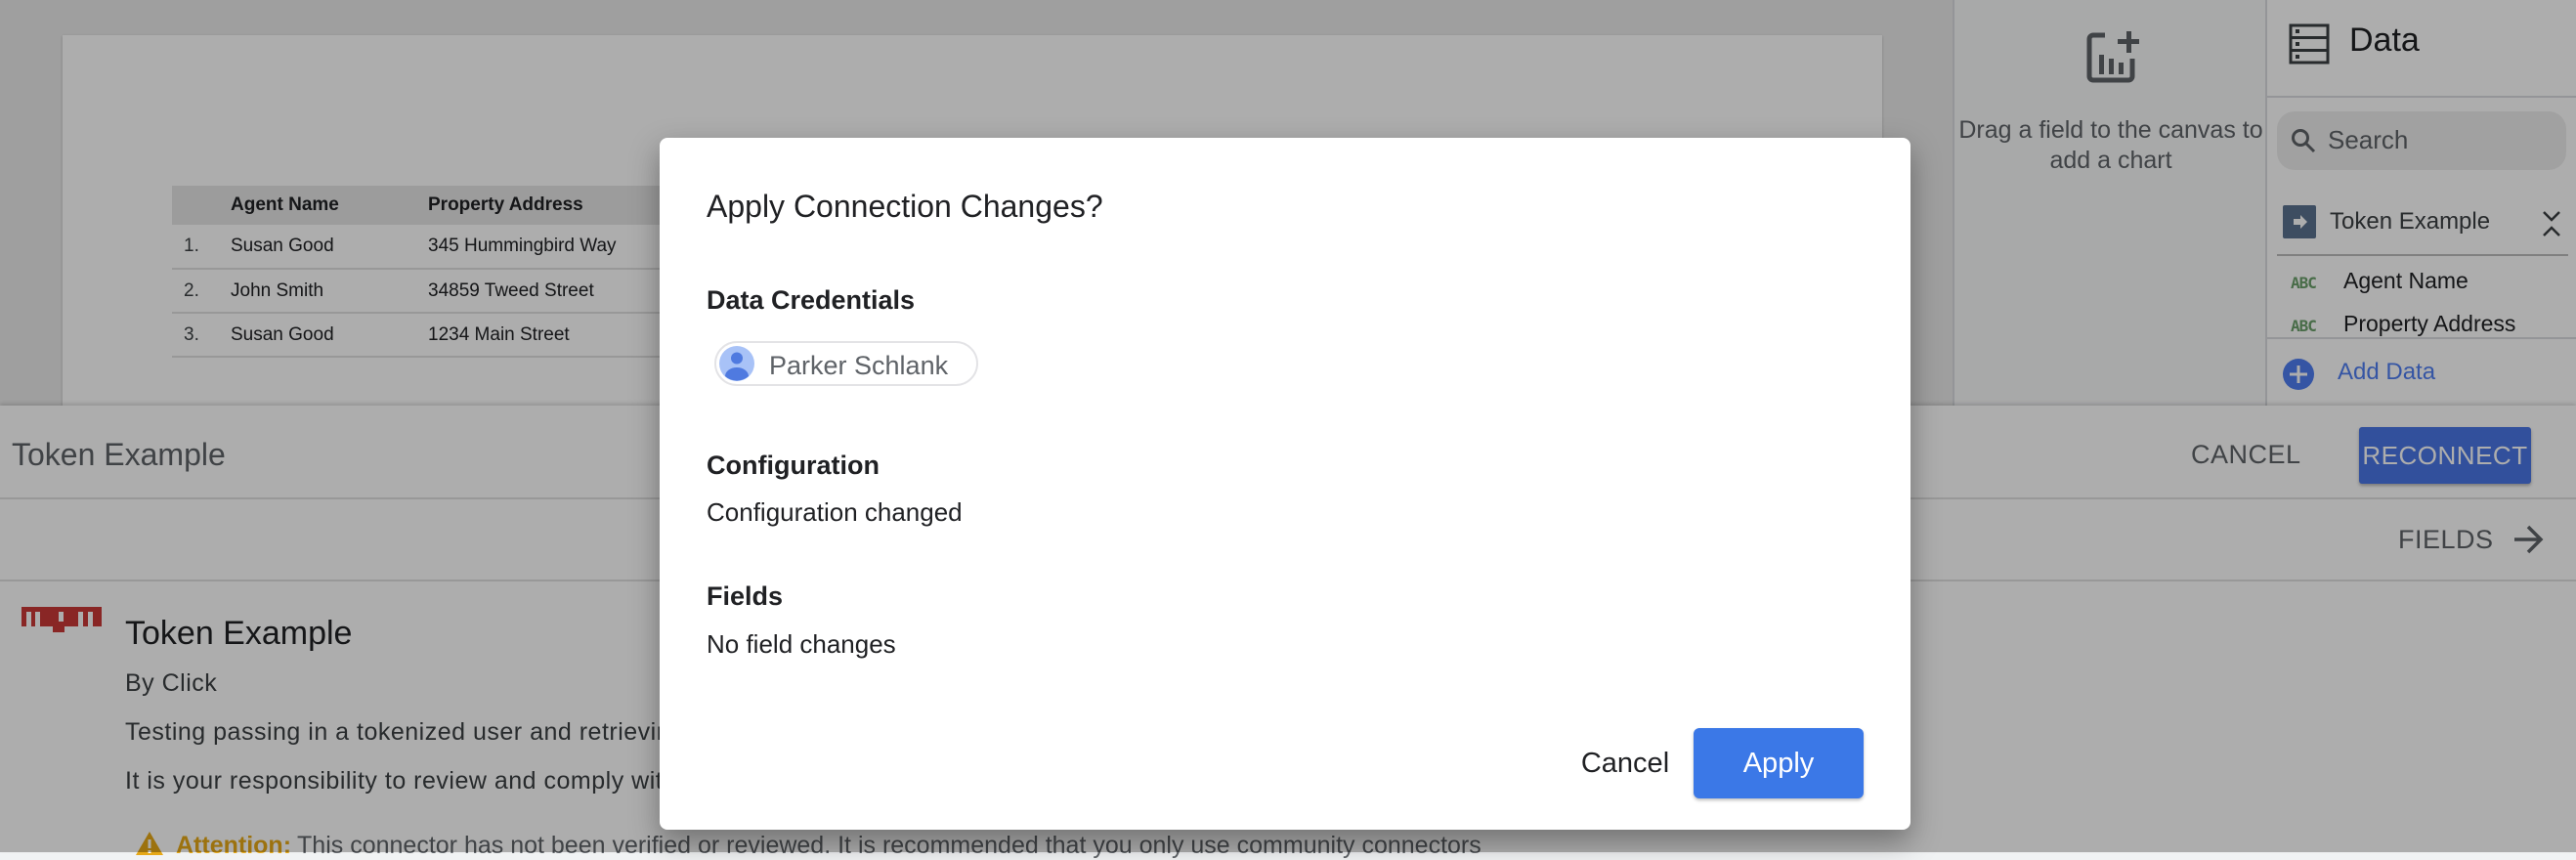 The image size is (2576, 860). I want to click on credential-user-name: Parker Schlank, so click(859, 365).